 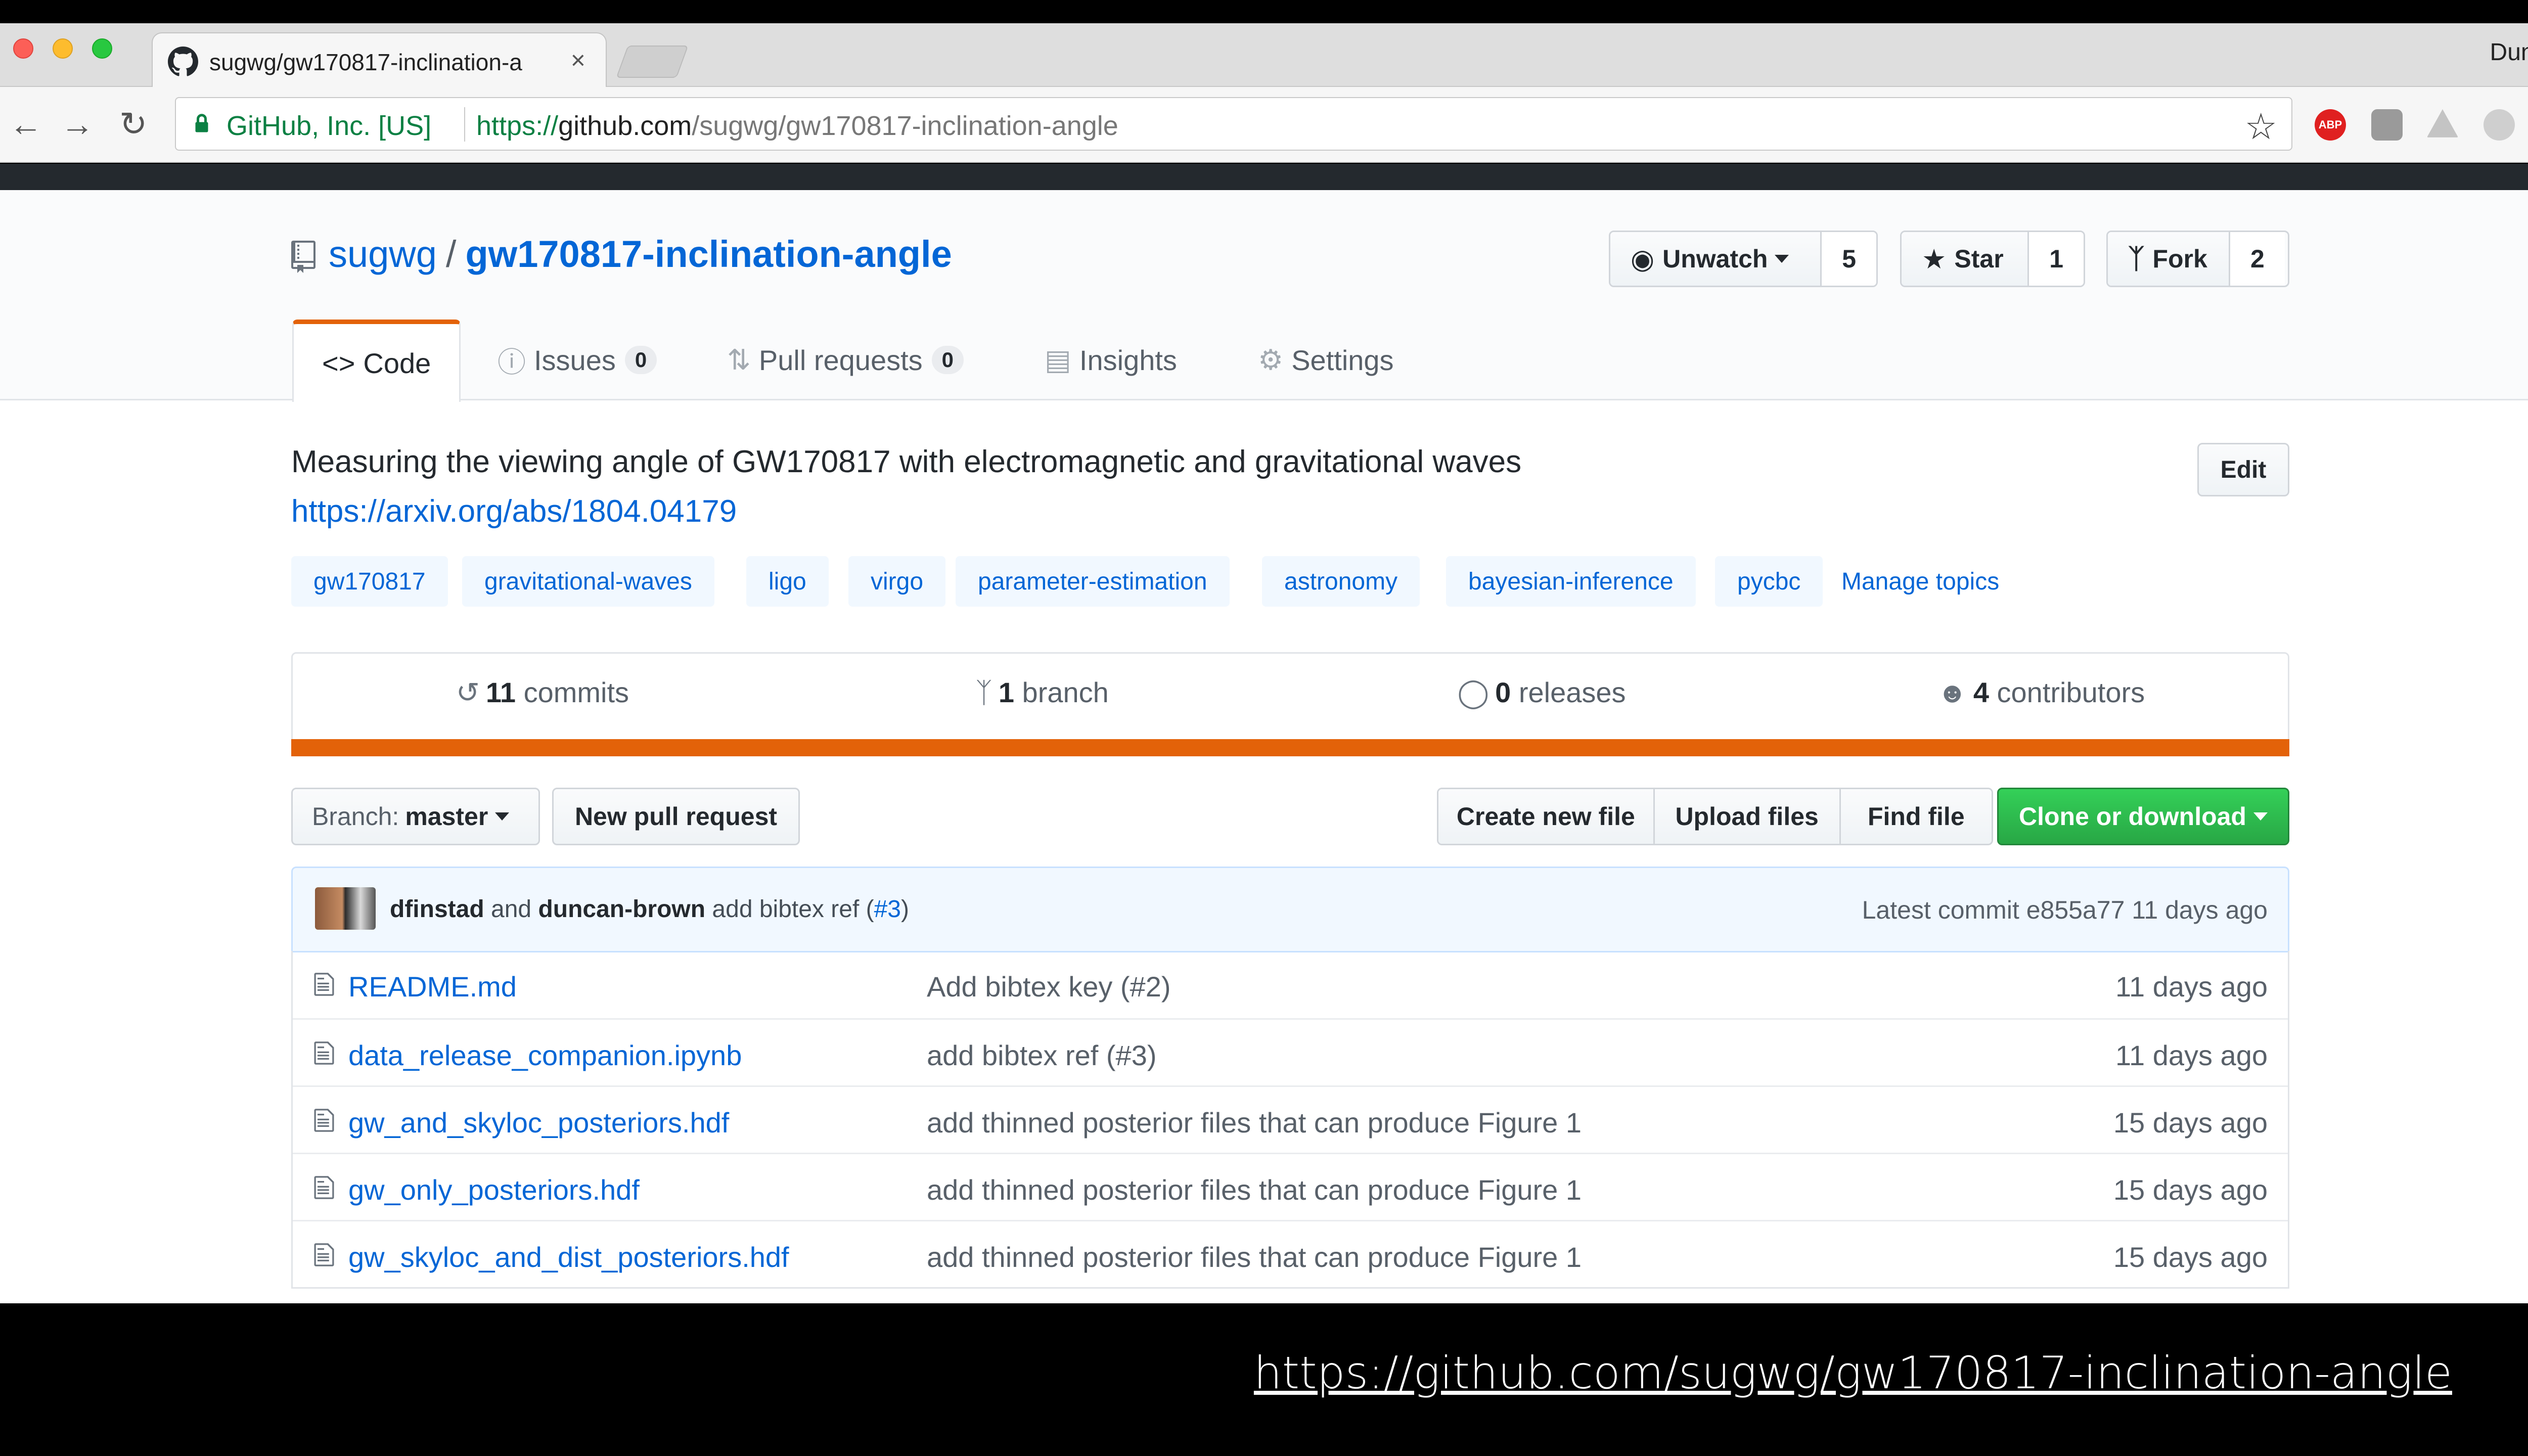 What do you see at coordinates (545, 1055) in the screenshot?
I see `file-name-link: data_release_companion.ipynb` at bounding box center [545, 1055].